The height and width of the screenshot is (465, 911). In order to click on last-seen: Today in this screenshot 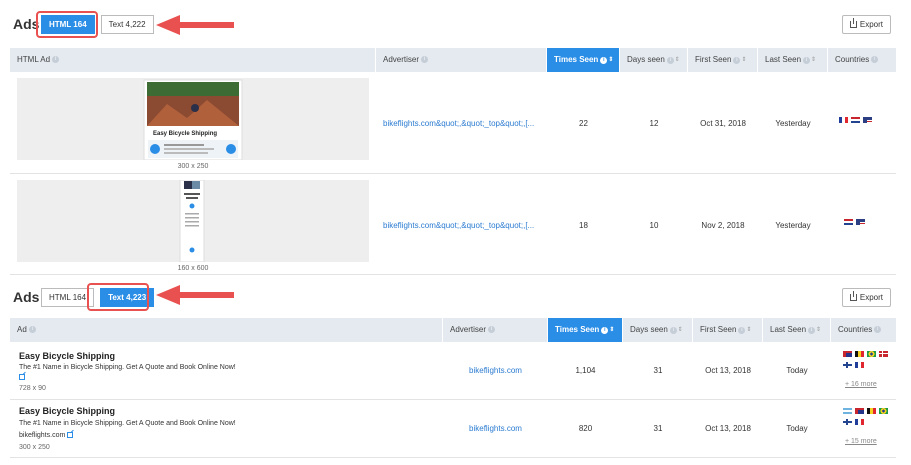, I will do `click(797, 370)`.